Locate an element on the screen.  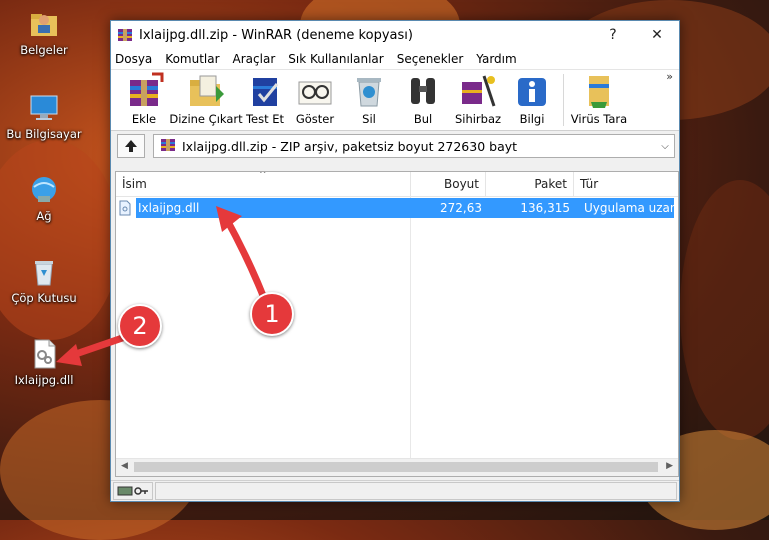
scrollbar-thumb is located at coordinates (396, 467).